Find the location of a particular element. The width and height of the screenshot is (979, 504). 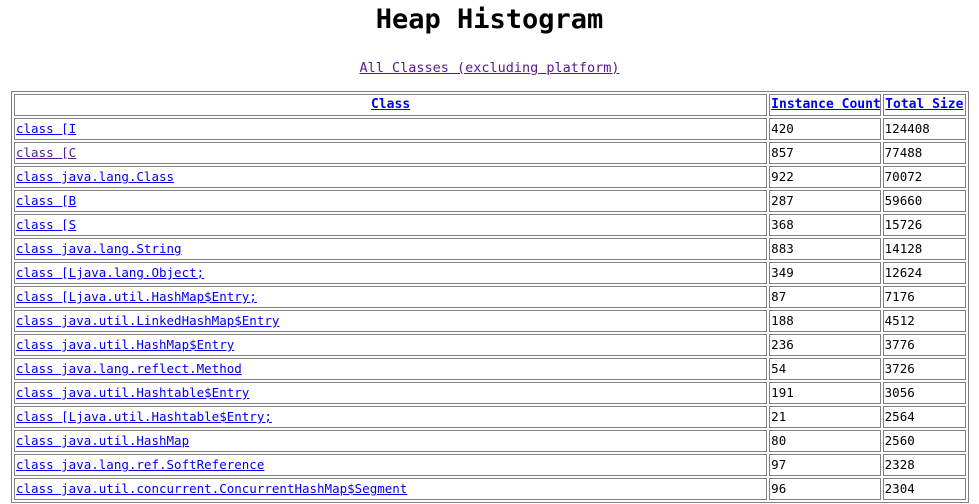

total-size-cell: 2328 is located at coordinates (924, 465).